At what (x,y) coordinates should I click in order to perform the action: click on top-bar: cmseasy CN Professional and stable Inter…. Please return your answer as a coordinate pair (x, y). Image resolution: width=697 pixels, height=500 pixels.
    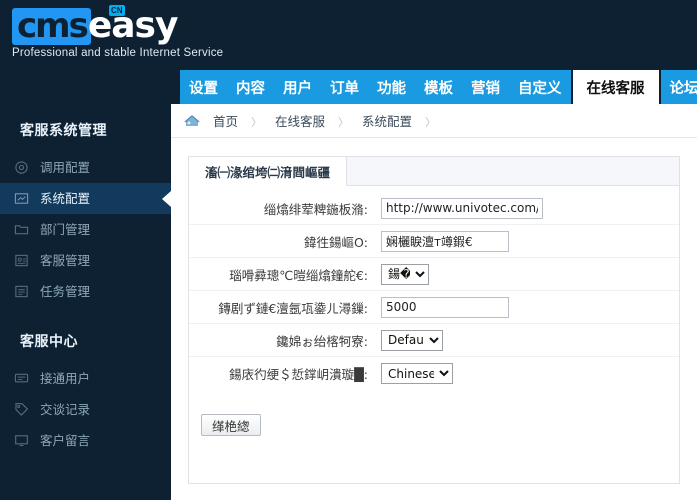
    Looking at the image, I should click on (348, 35).